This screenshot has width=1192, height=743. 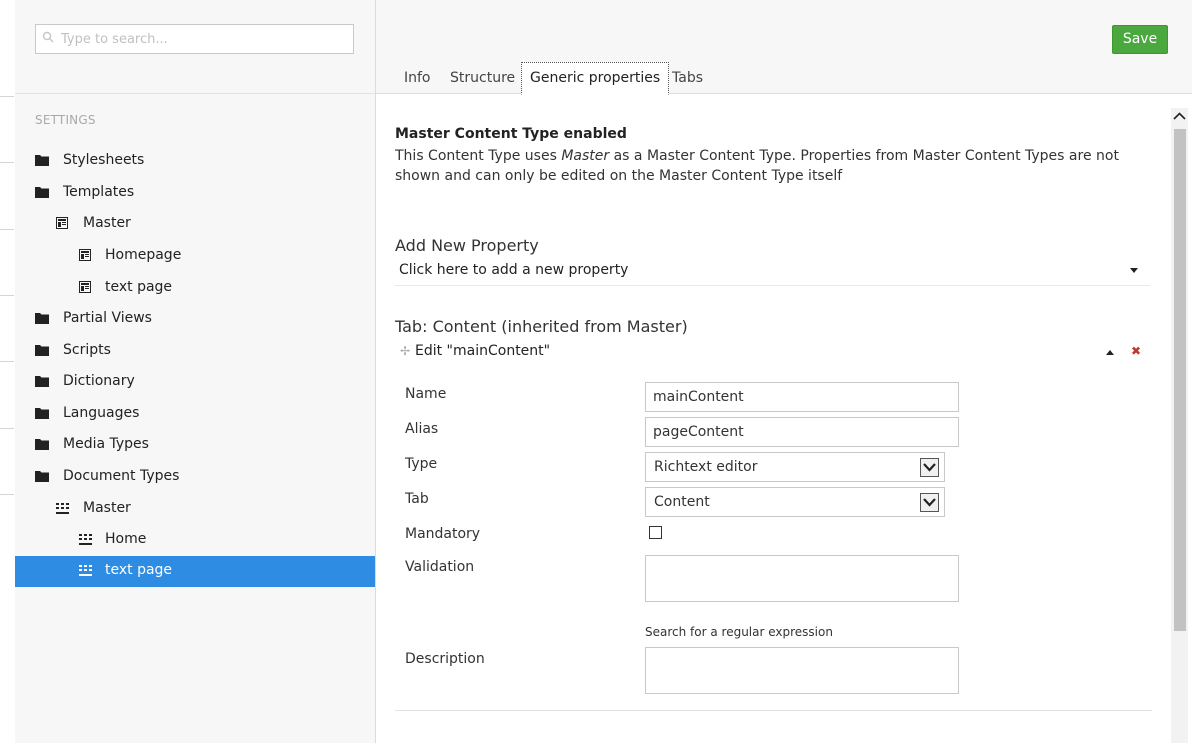 I want to click on description-label: Description, so click(x=445, y=659).